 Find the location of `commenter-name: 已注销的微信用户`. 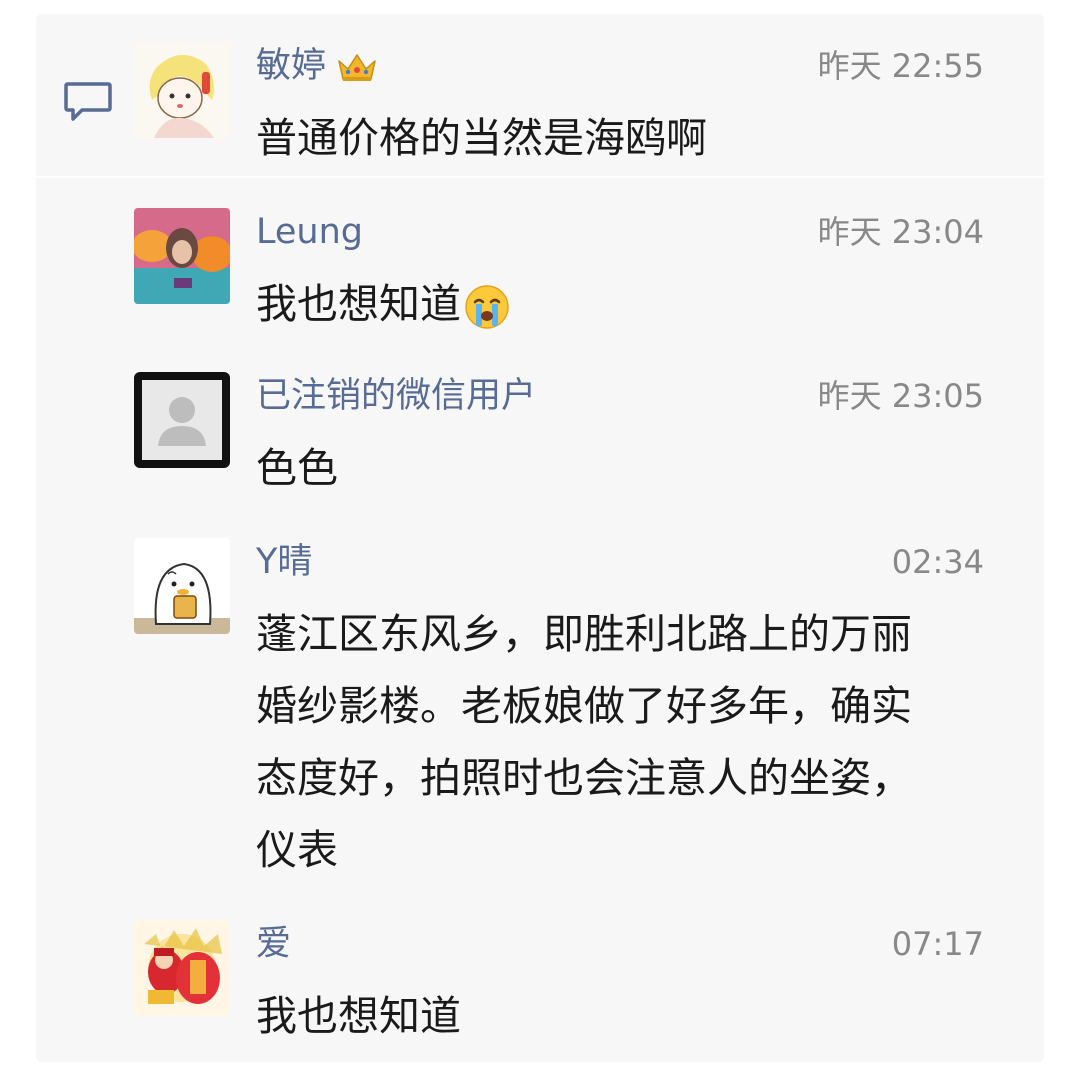

commenter-name: 已注销的微信用户 is located at coordinates (396, 396).